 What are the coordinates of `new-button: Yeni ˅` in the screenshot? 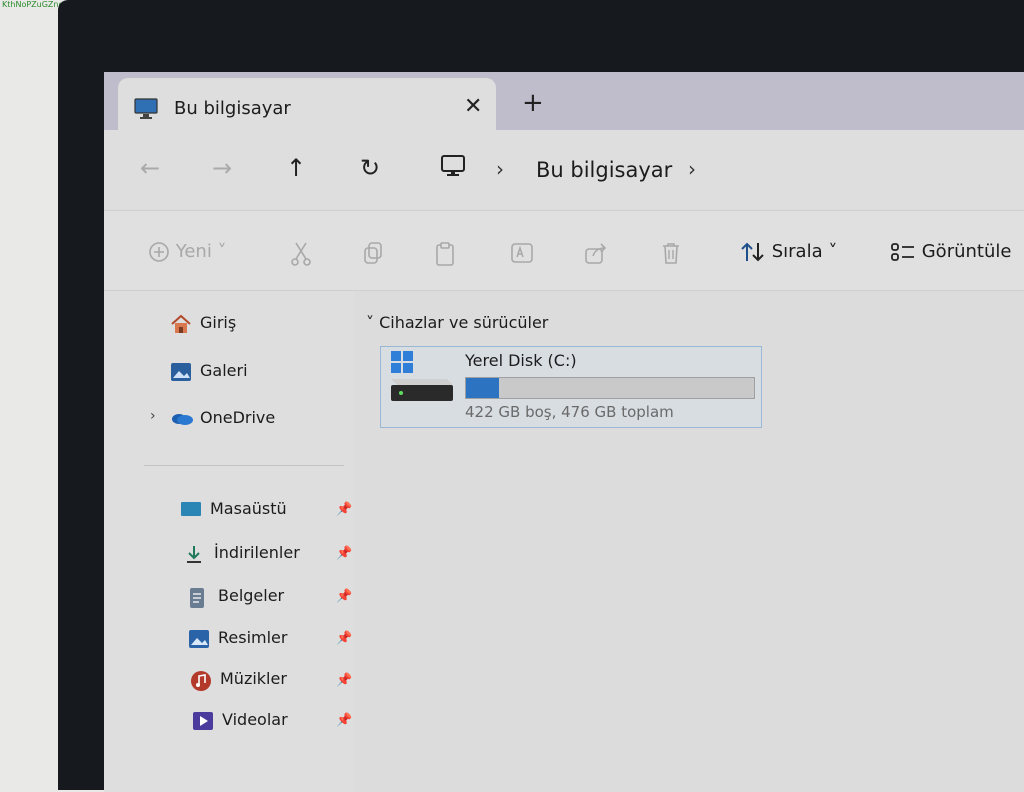 It's located at (187, 252).